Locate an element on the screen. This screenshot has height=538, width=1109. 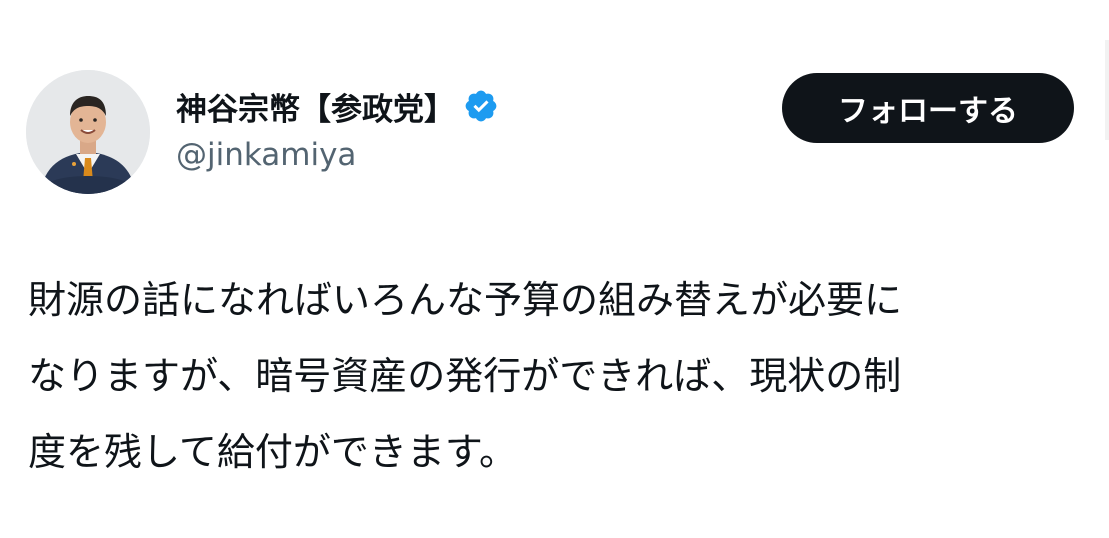
tweet-text-line: 度を残して給付ができます。 is located at coordinates (273, 452).